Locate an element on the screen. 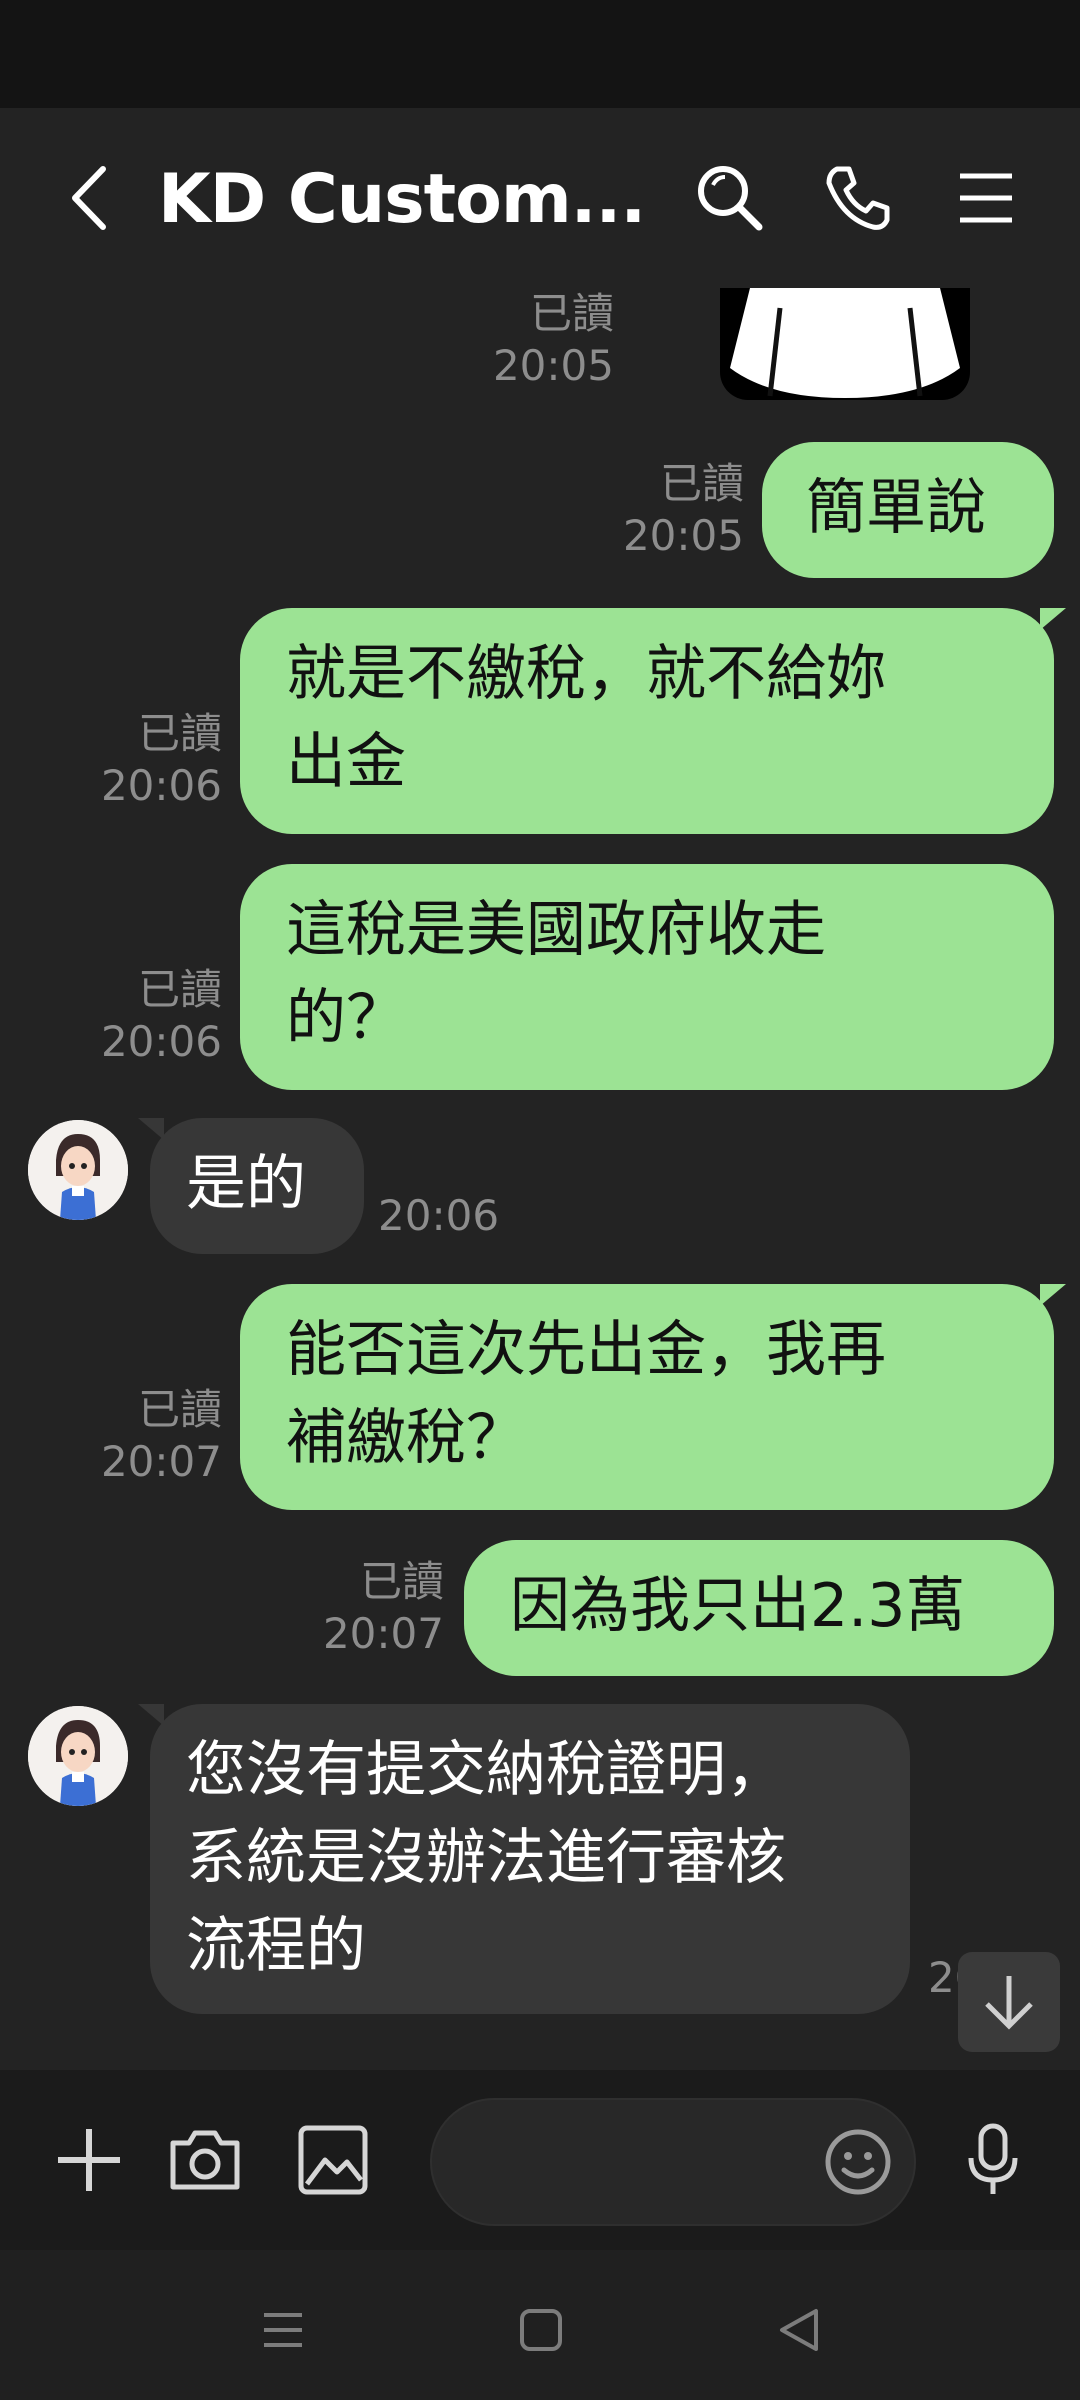  message-text-line: 能否這次先出金，我再 is located at coordinates (586, 1350).